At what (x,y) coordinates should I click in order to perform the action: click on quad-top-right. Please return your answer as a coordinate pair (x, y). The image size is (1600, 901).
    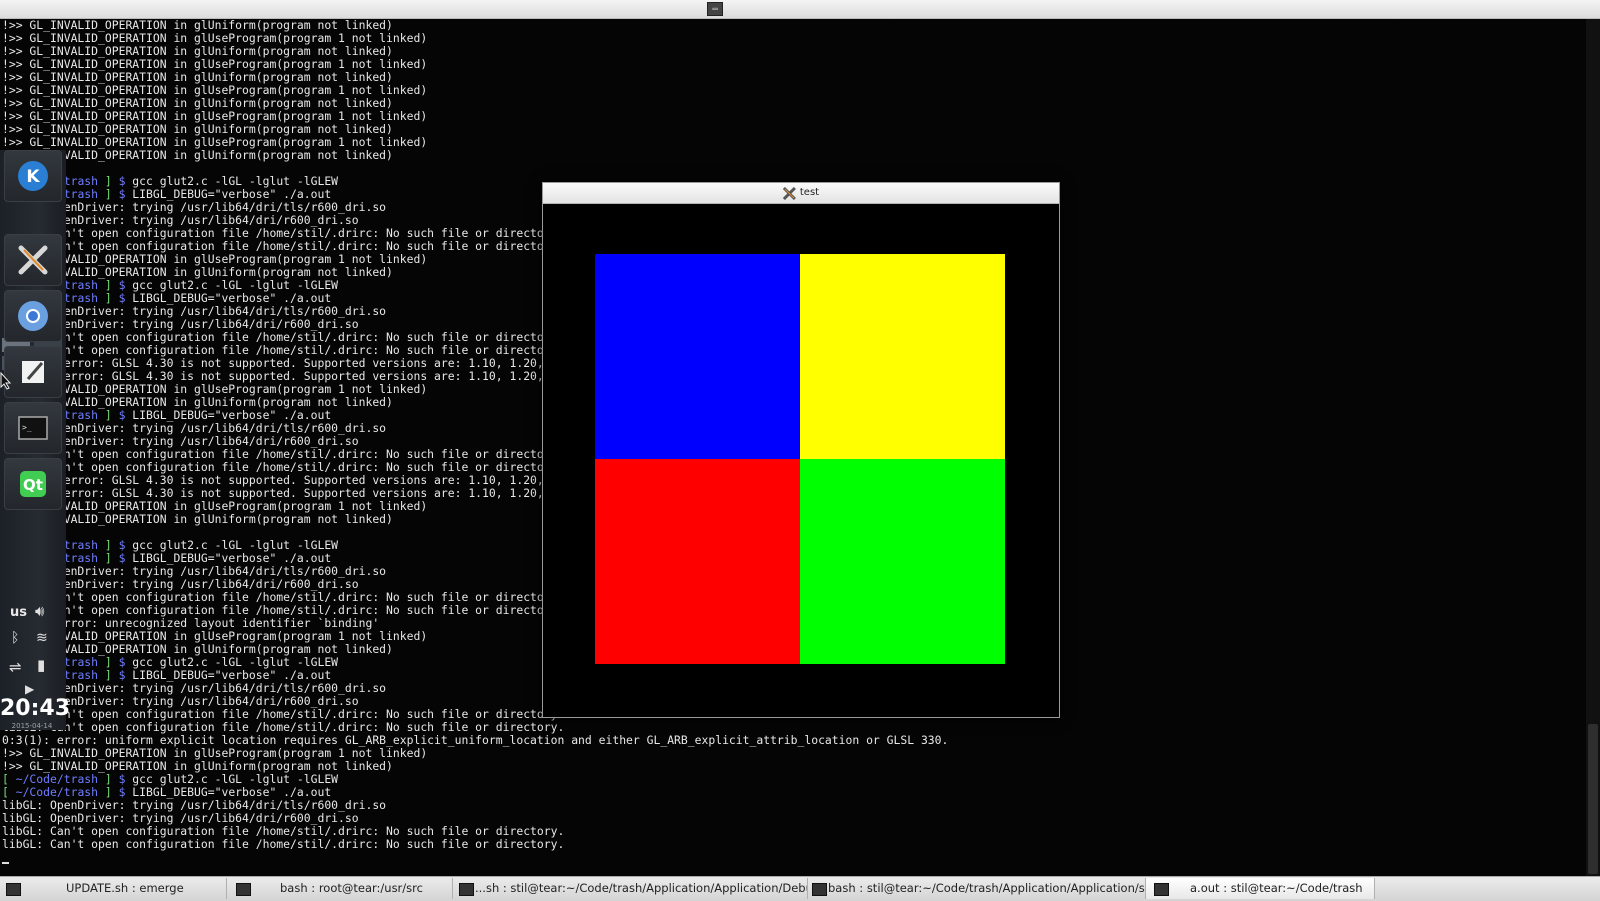
    Looking at the image, I should click on (902, 356).